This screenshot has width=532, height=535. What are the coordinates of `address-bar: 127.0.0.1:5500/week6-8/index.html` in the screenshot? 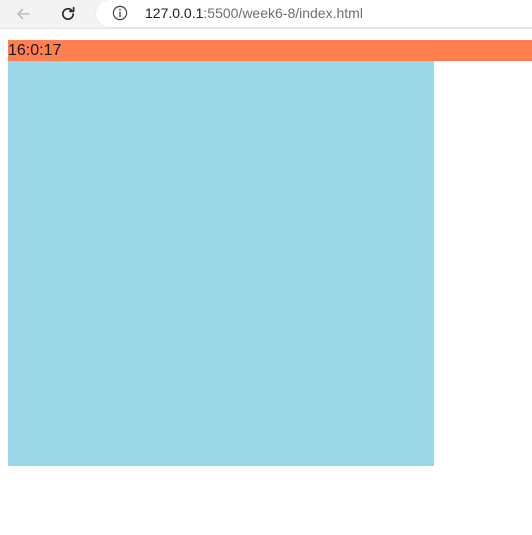 It's located at (314, 13).